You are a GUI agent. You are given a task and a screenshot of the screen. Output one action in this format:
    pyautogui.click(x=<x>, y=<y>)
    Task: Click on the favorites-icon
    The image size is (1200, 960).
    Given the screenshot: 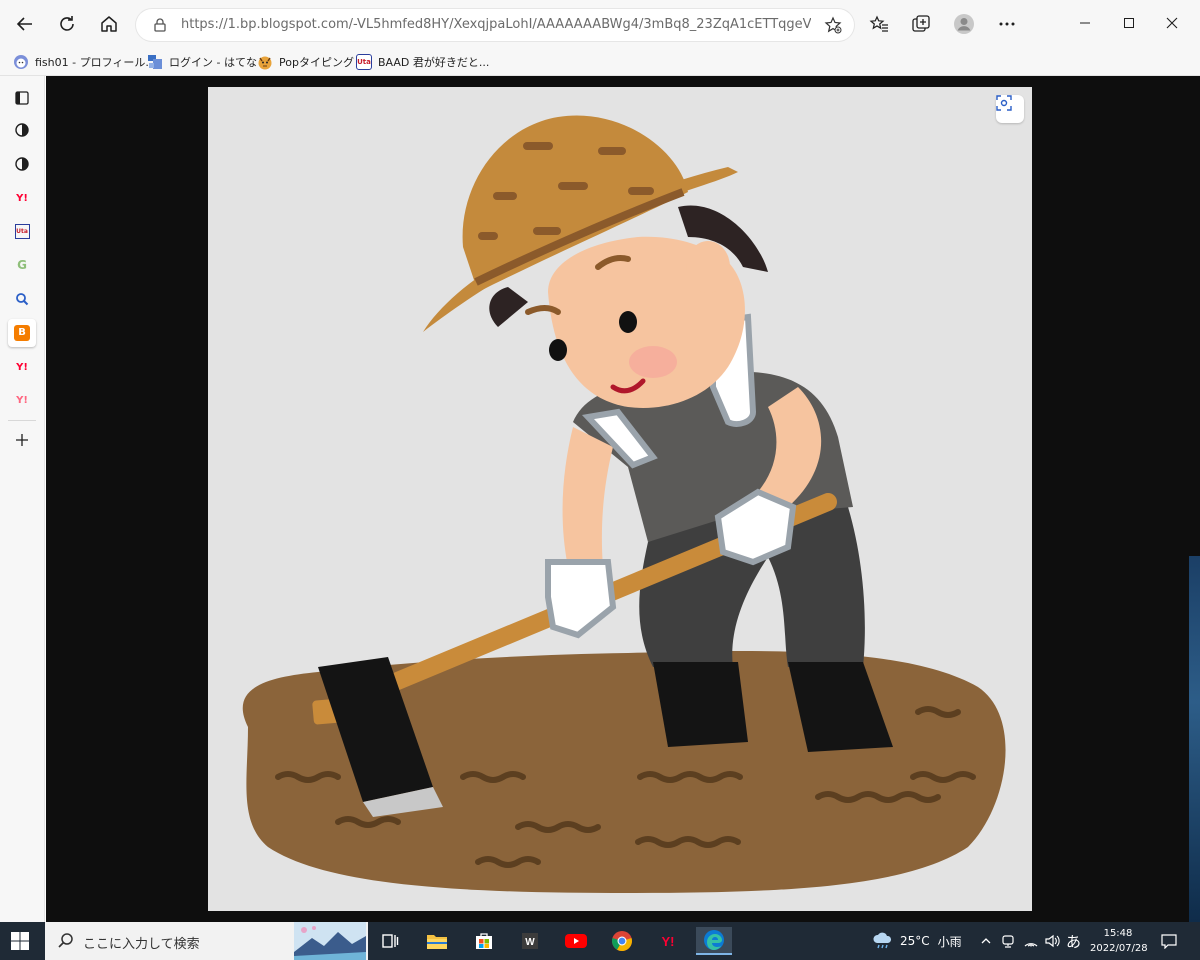 What is the action you would take?
    pyautogui.click(x=879, y=24)
    